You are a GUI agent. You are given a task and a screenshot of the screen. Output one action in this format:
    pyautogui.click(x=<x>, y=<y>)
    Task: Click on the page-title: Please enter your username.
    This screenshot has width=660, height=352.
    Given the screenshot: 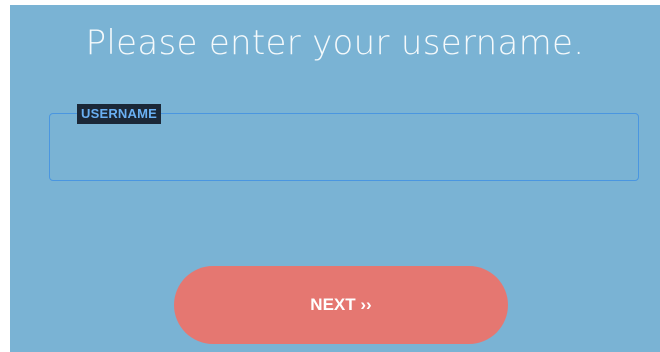 What is the action you would take?
    pyautogui.click(x=335, y=43)
    